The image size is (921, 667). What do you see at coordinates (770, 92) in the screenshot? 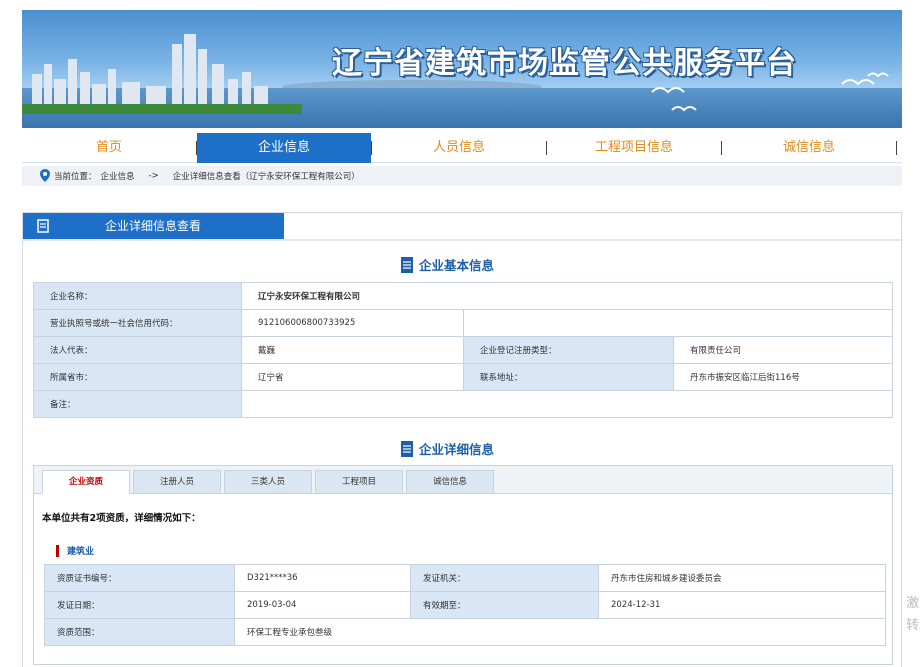
I see `banner-birds` at bounding box center [770, 92].